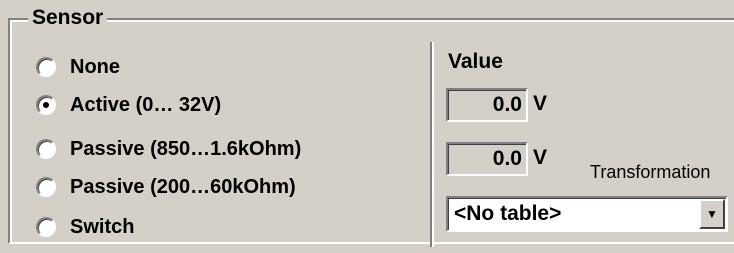  I want to click on radio-label: Active (0… 32V), so click(146, 104).